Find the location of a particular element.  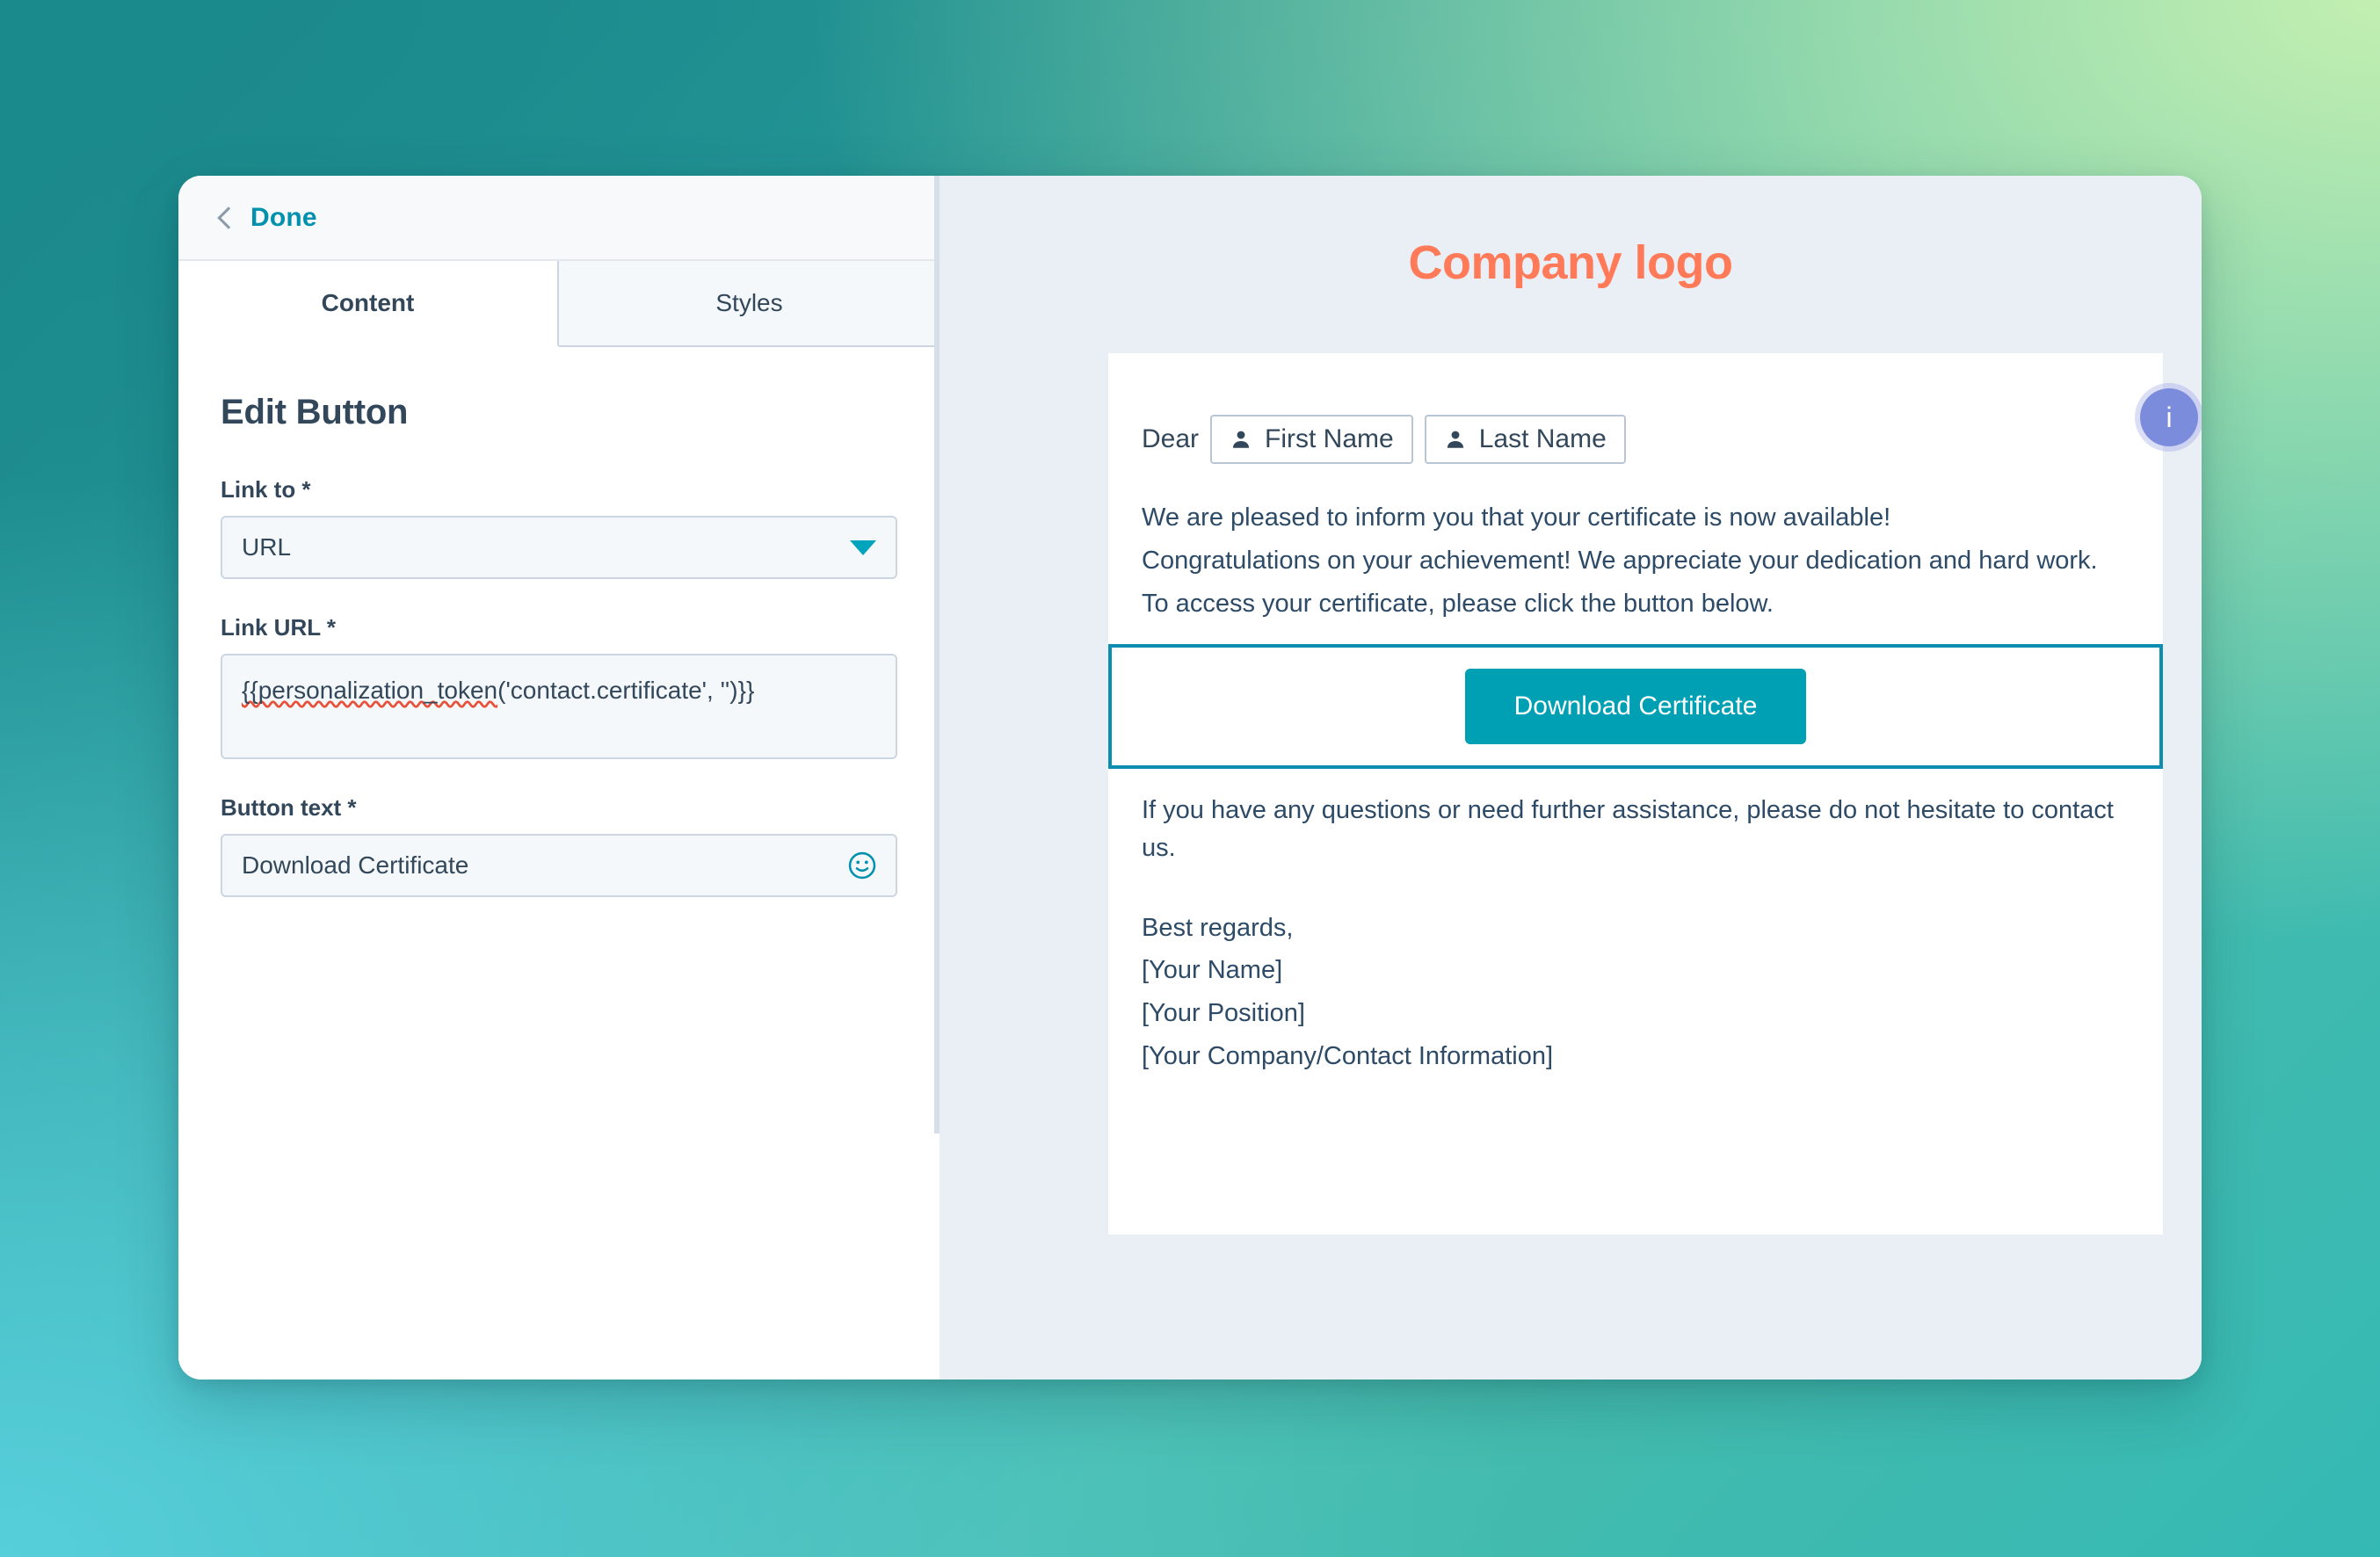

company-logo: Company logo is located at coordinates (1571, 262).